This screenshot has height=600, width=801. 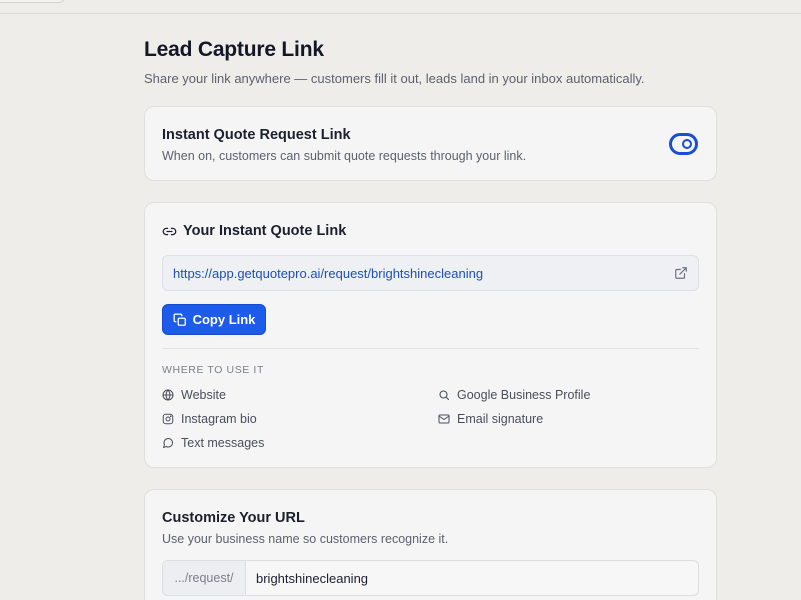 What do you see at coordinates (500, 419) in the screenshot?
I see `use-item-label: Email signature` at bounding box center [500, 419].